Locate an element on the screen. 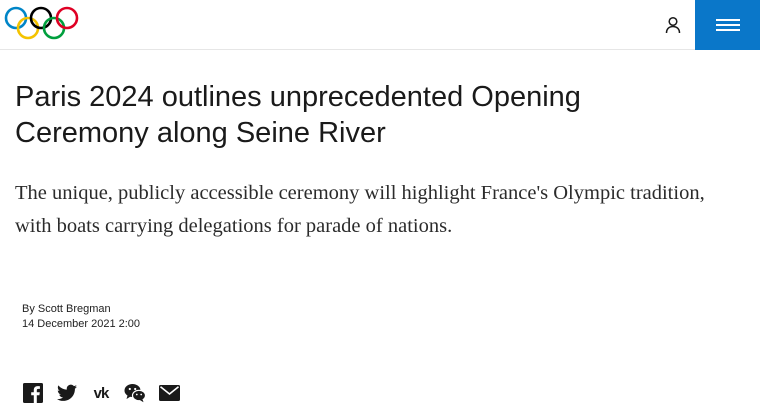 This screenshot has width=760, height=412. user-account-button is located at coordinates (673, 25).